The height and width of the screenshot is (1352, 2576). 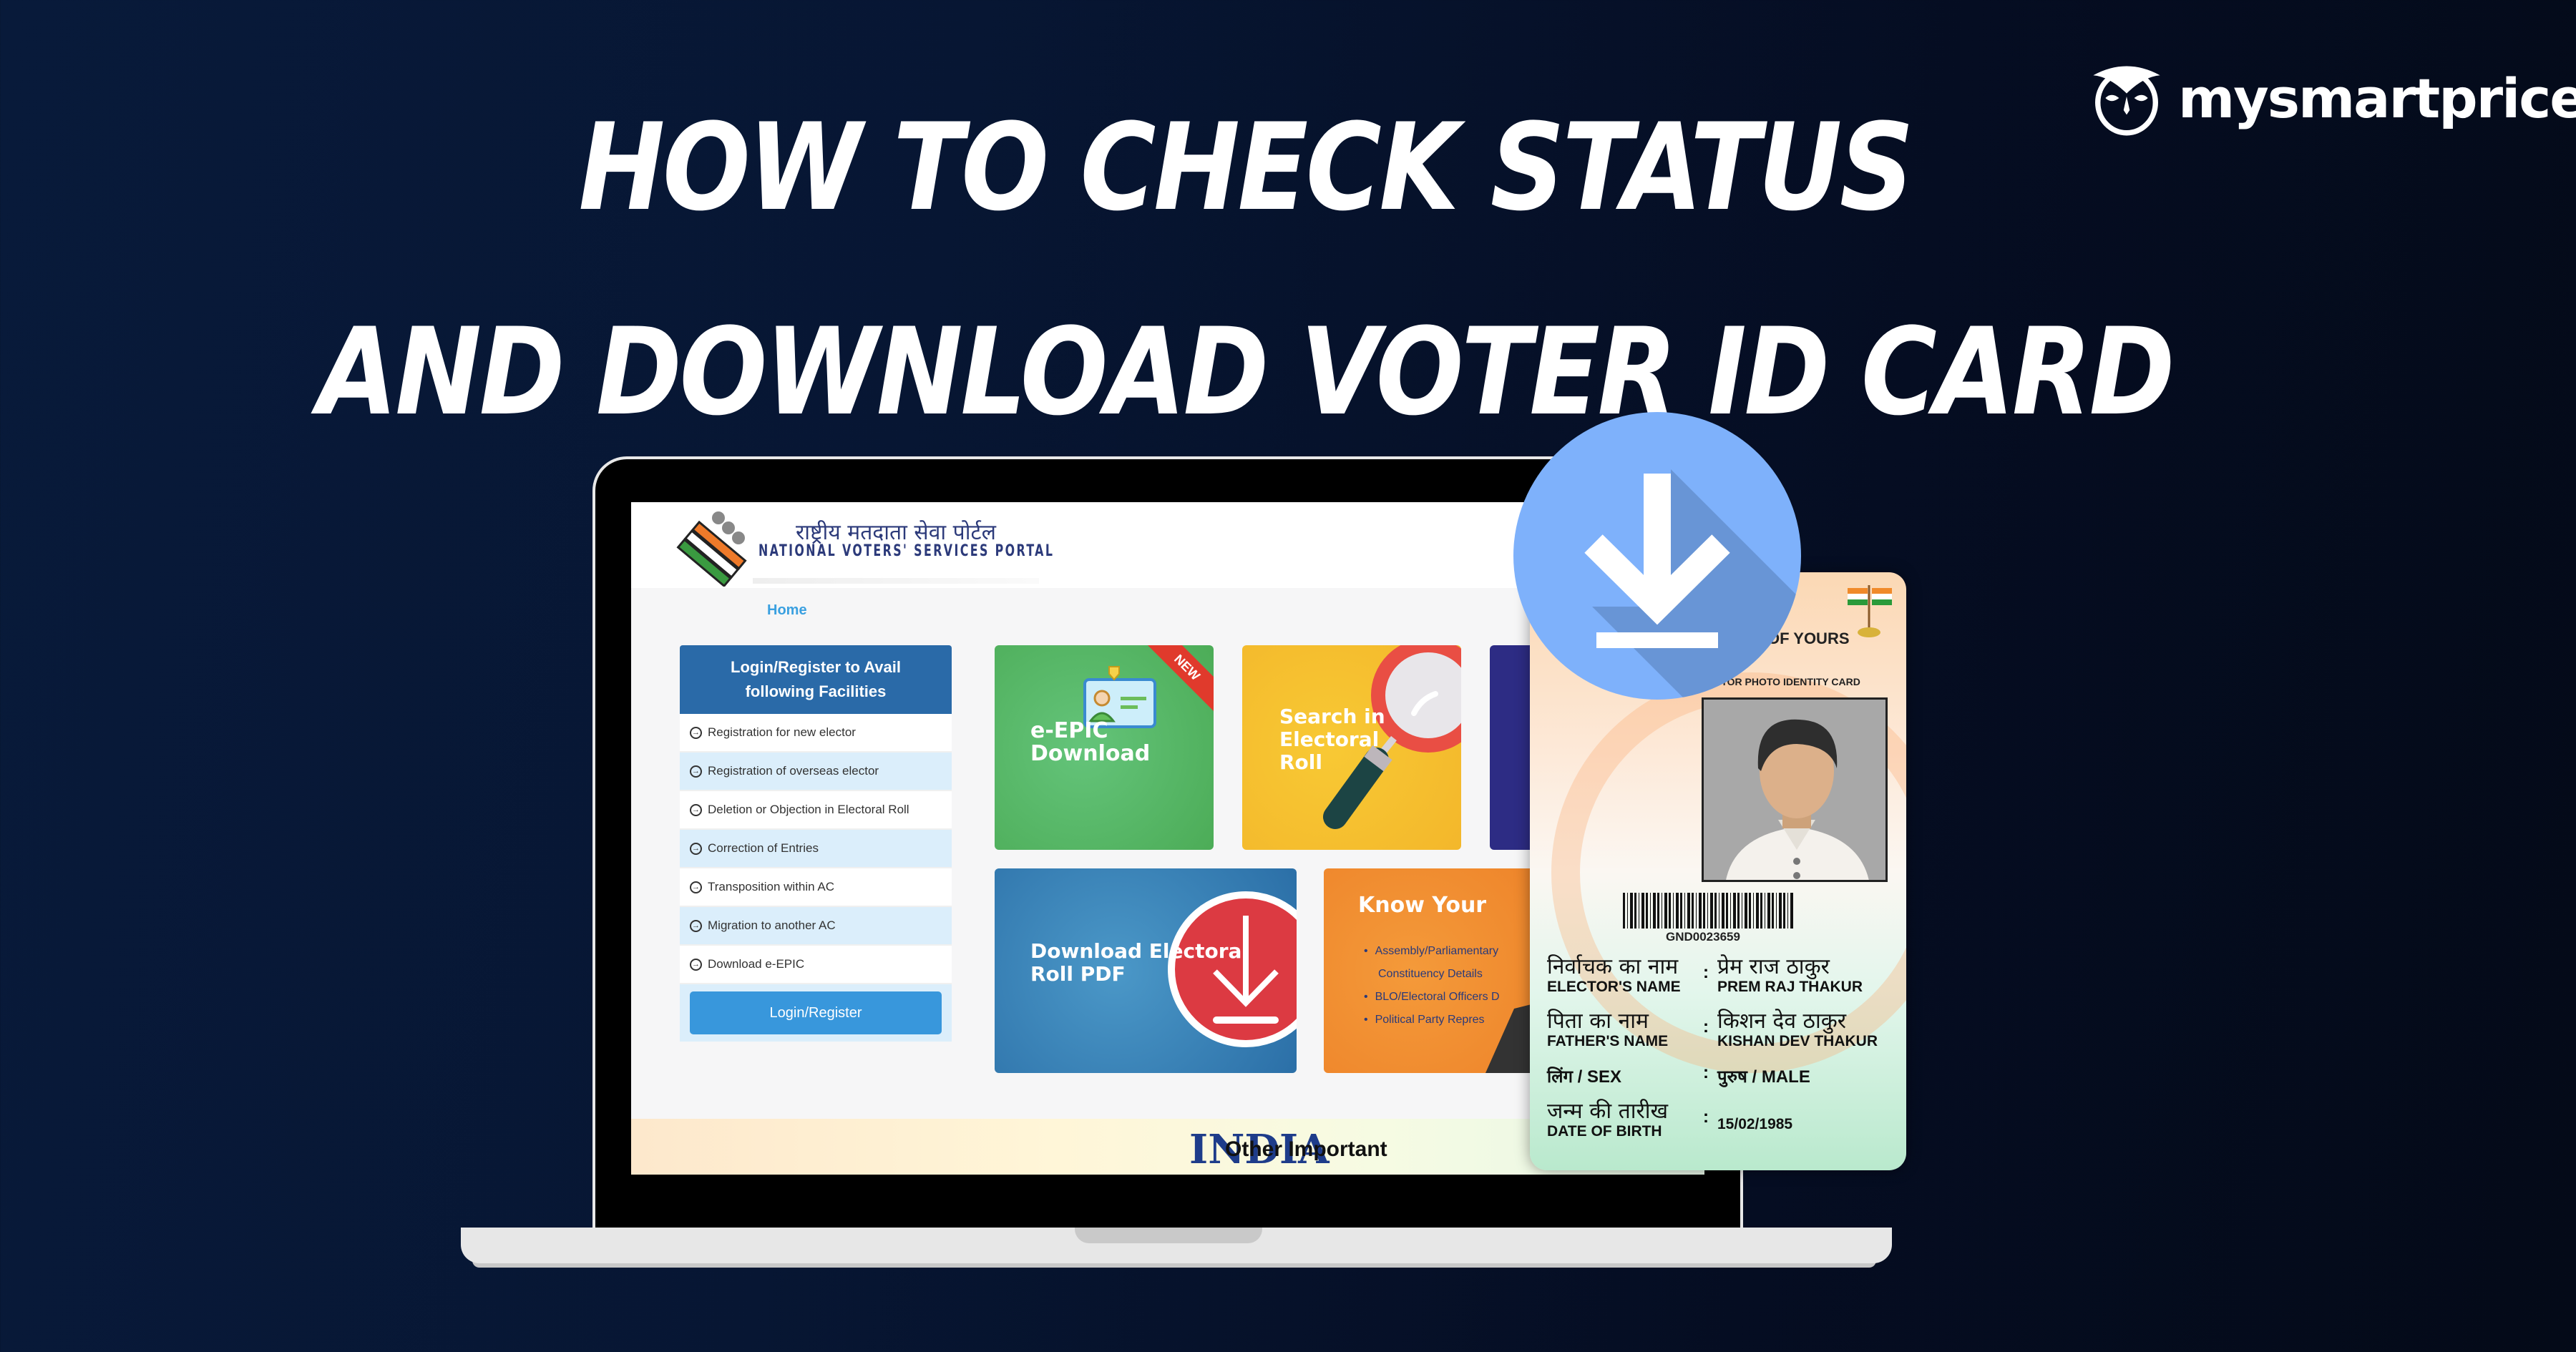 I want to click on facility-label: Deletion or Objection in Electoral Roll, so click(x=808, y=810).